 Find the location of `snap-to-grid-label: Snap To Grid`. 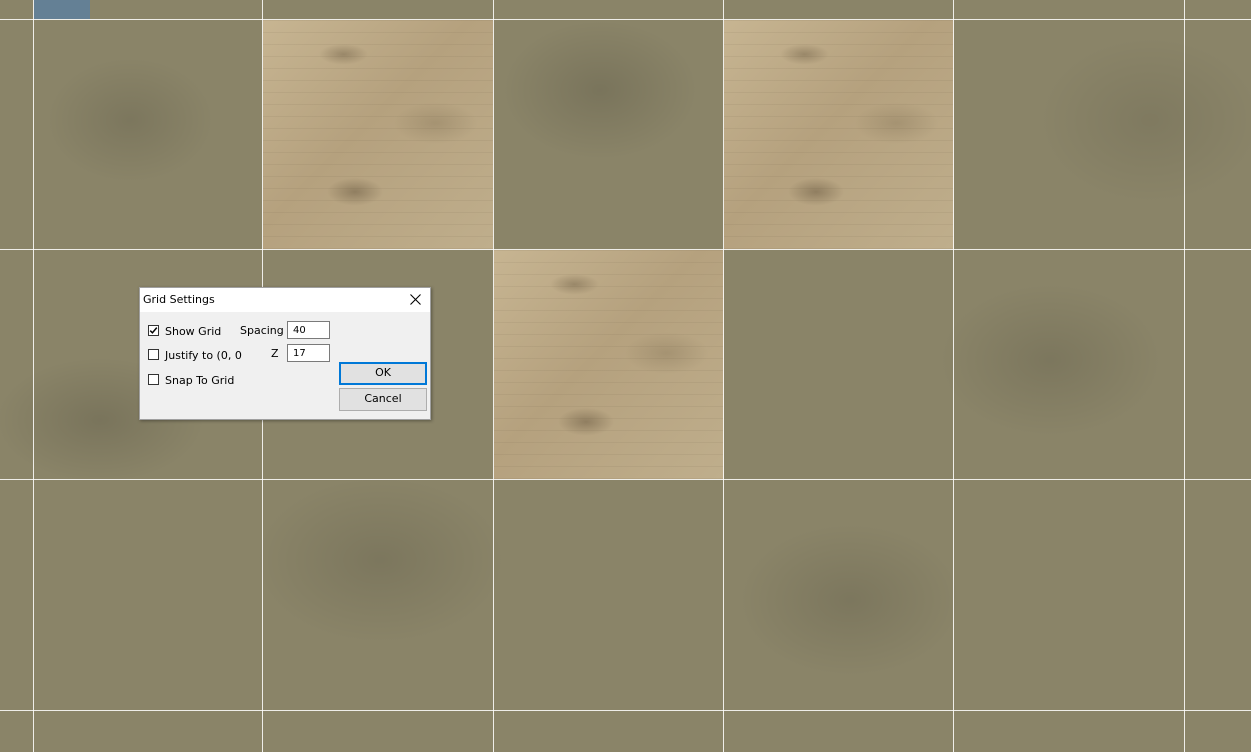

snap-to-grid-label: Snap To Grid is located at coordinates (200, 380).